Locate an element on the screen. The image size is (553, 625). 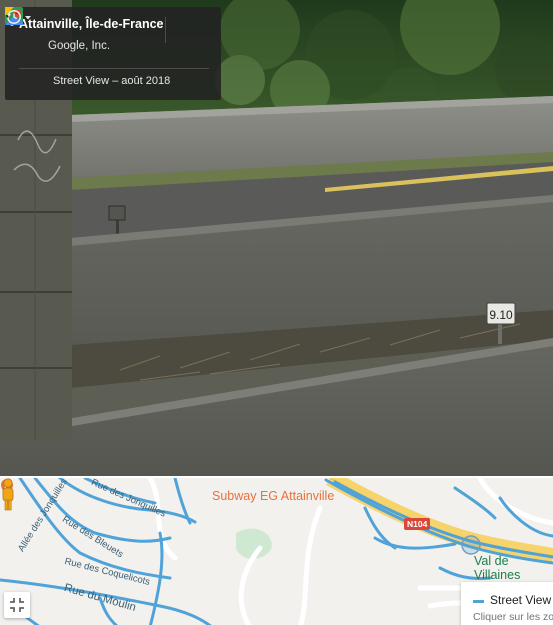
town-label: Val de Villaines is located at coordinates (497, 568).